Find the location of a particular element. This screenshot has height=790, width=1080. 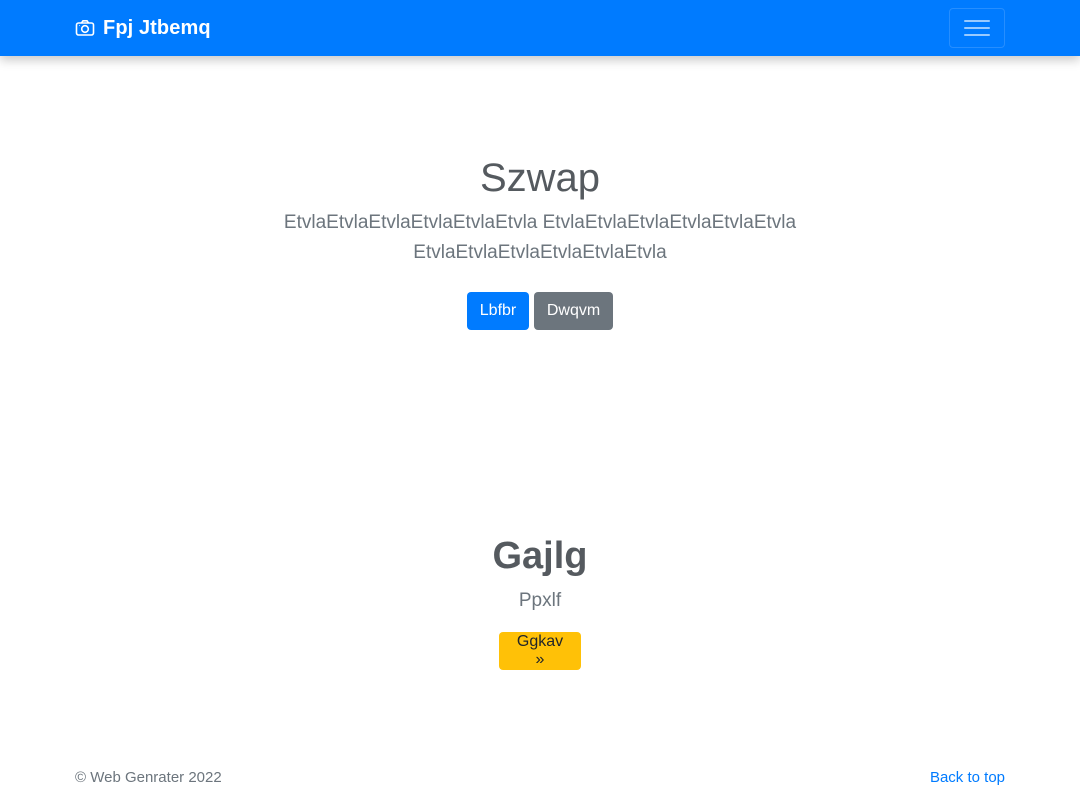

feature-button-group: Ggkav » is located at coordinates (540, 651).